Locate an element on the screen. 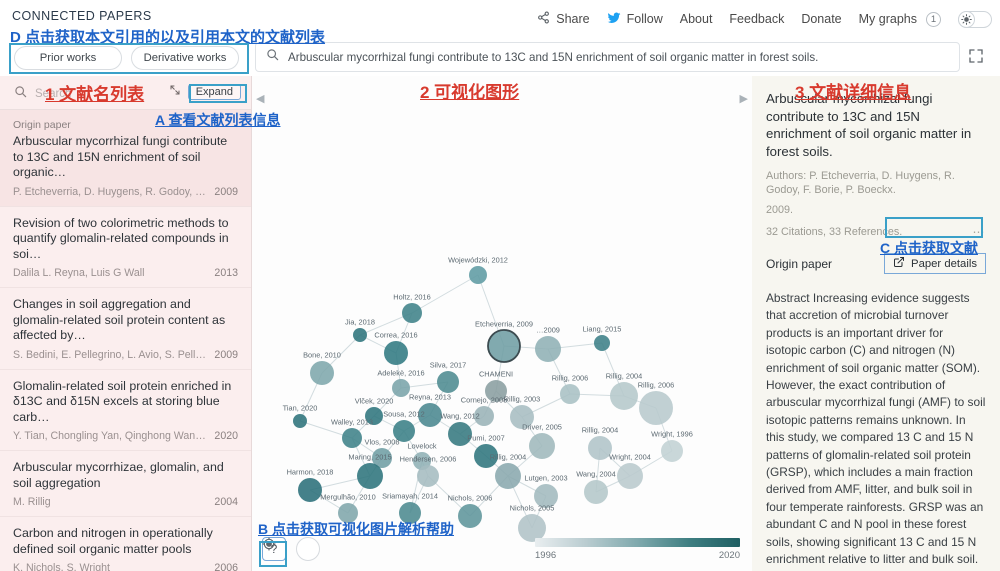 The height and width of the screenshot is (571, 1000). nav-share: Share is located at coordinates (563, 19).